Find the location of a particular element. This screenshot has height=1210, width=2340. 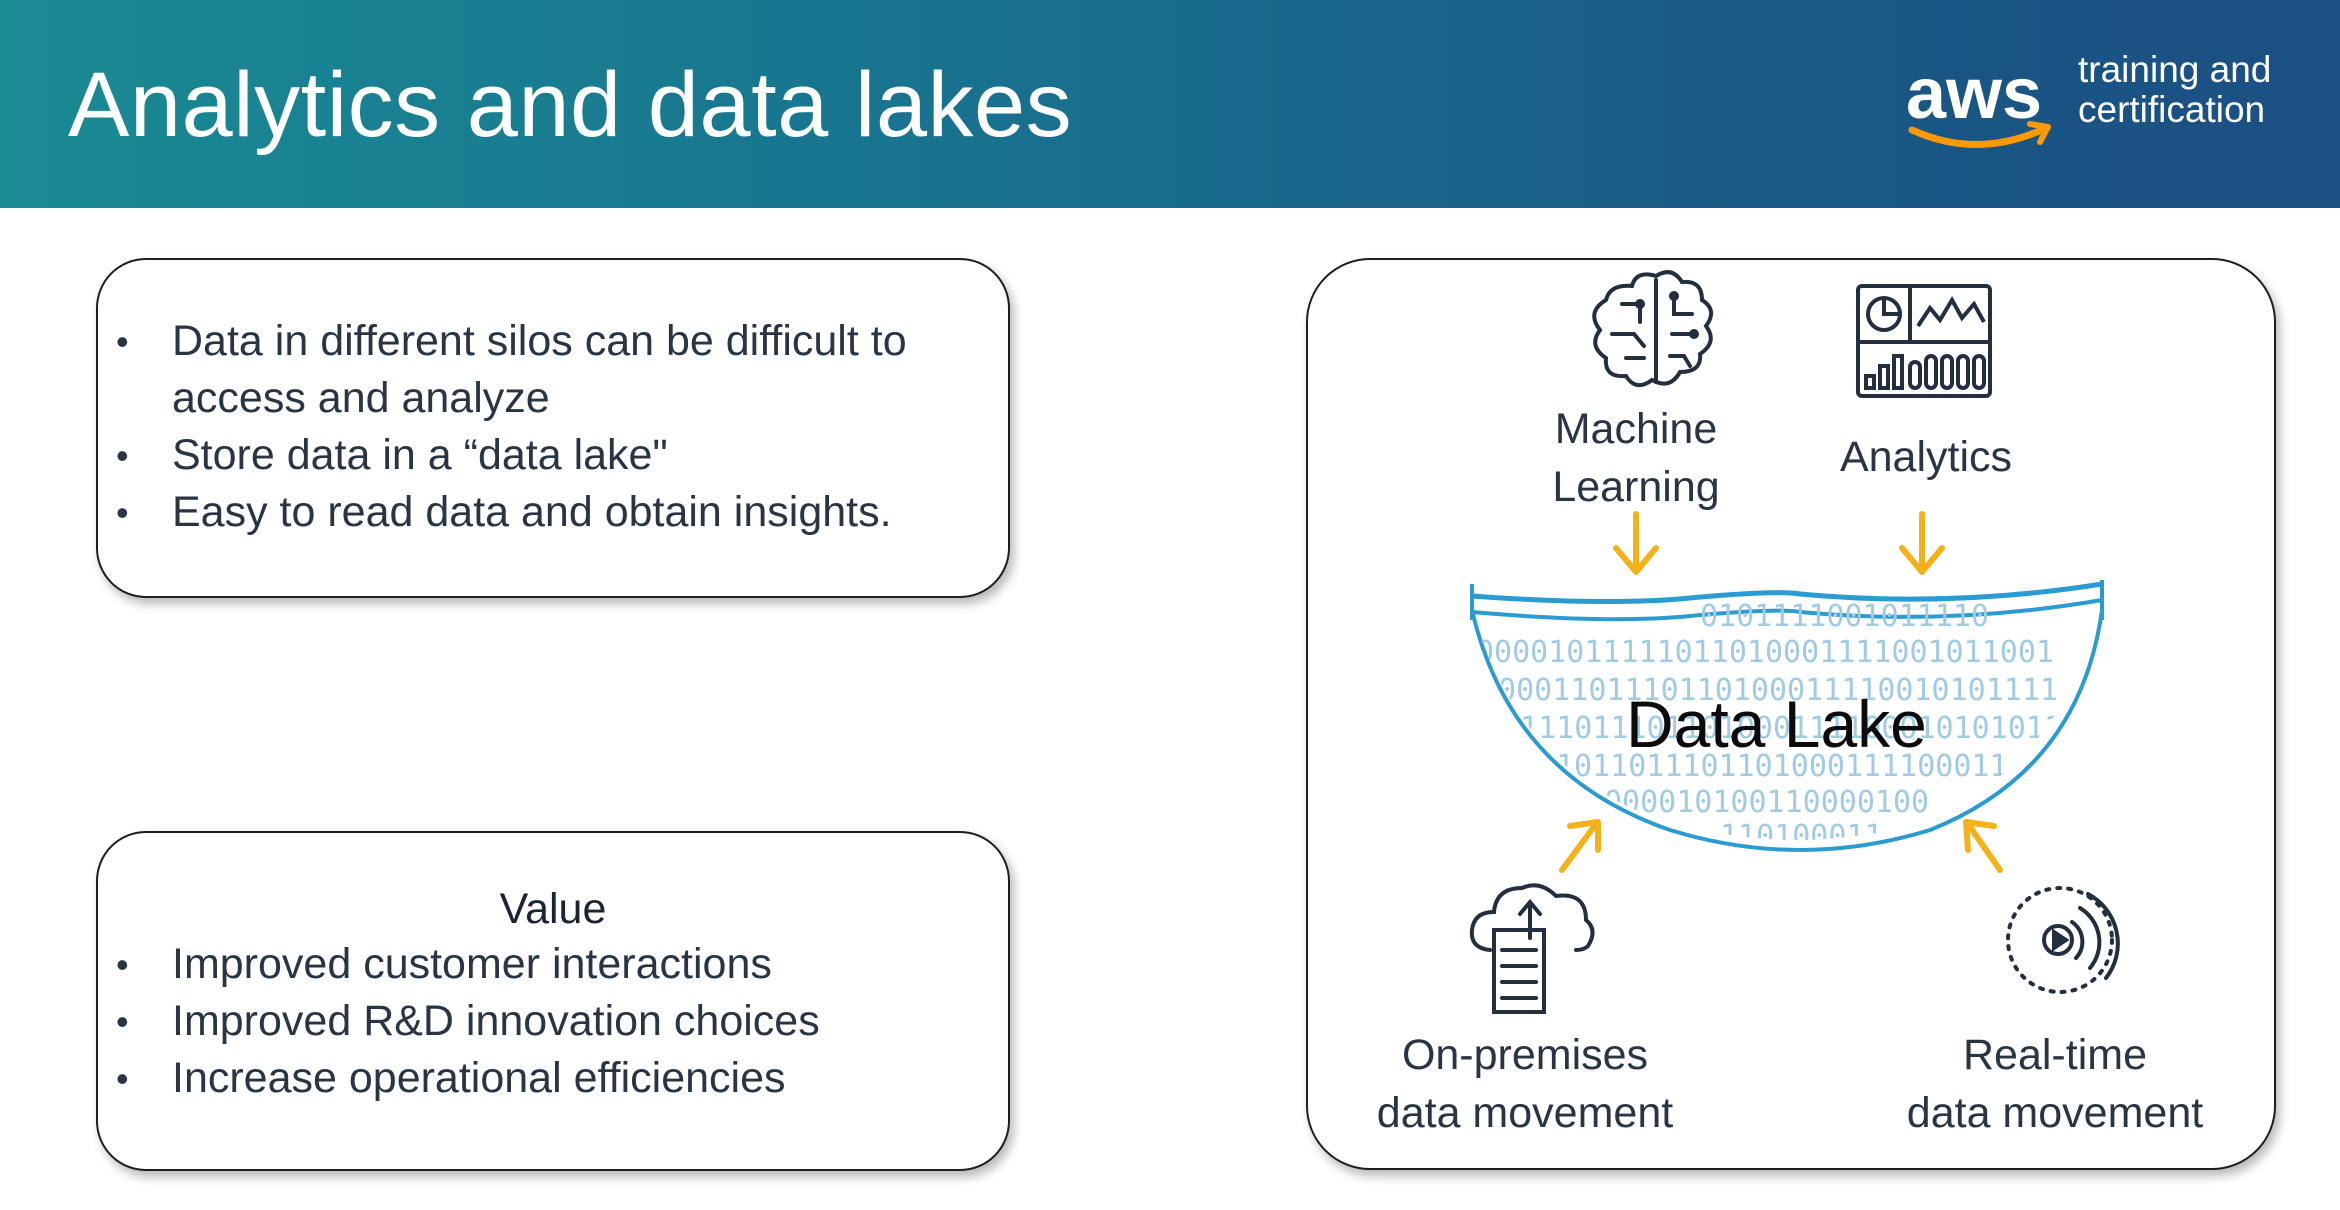

logo-caption: training and certification is located at coordinates (2174, 90).